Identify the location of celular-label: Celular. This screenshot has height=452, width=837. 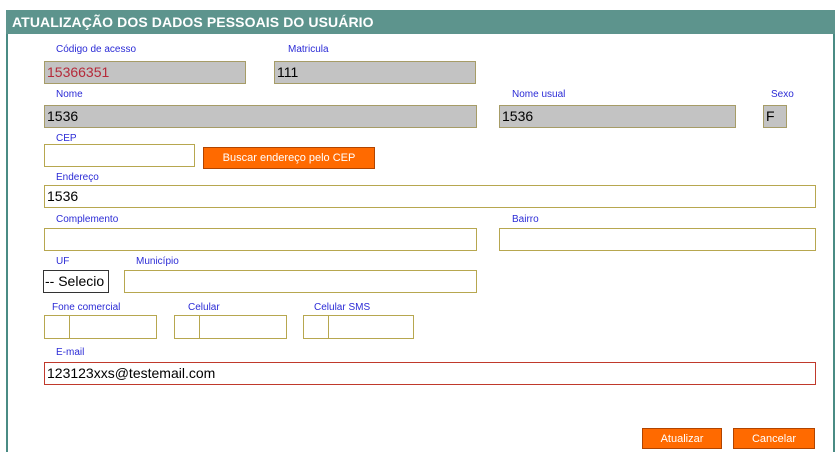
(204, 307).